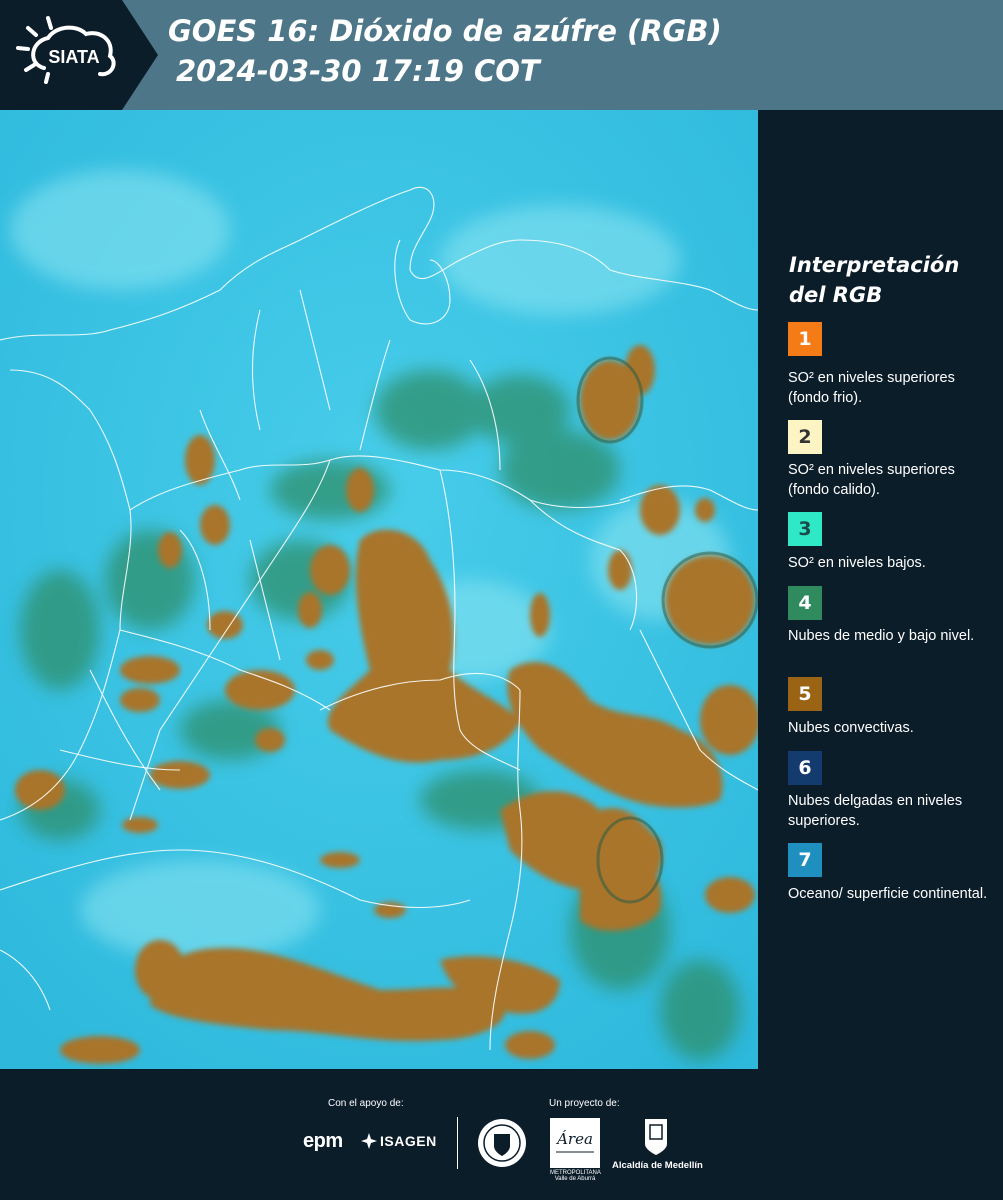  I want to click on legend-label-4: Nubes de medio y bajo nivel., so click(881, 636).